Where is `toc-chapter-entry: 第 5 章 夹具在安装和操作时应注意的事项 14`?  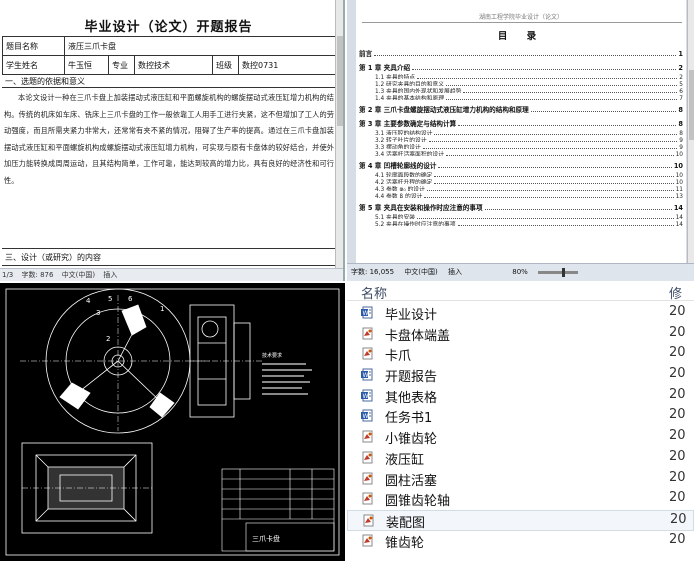 toc-chapter-entry: 第 5 章 夹具在安装和操作时应注意的事项 14 is located at coordinates (521, 207).